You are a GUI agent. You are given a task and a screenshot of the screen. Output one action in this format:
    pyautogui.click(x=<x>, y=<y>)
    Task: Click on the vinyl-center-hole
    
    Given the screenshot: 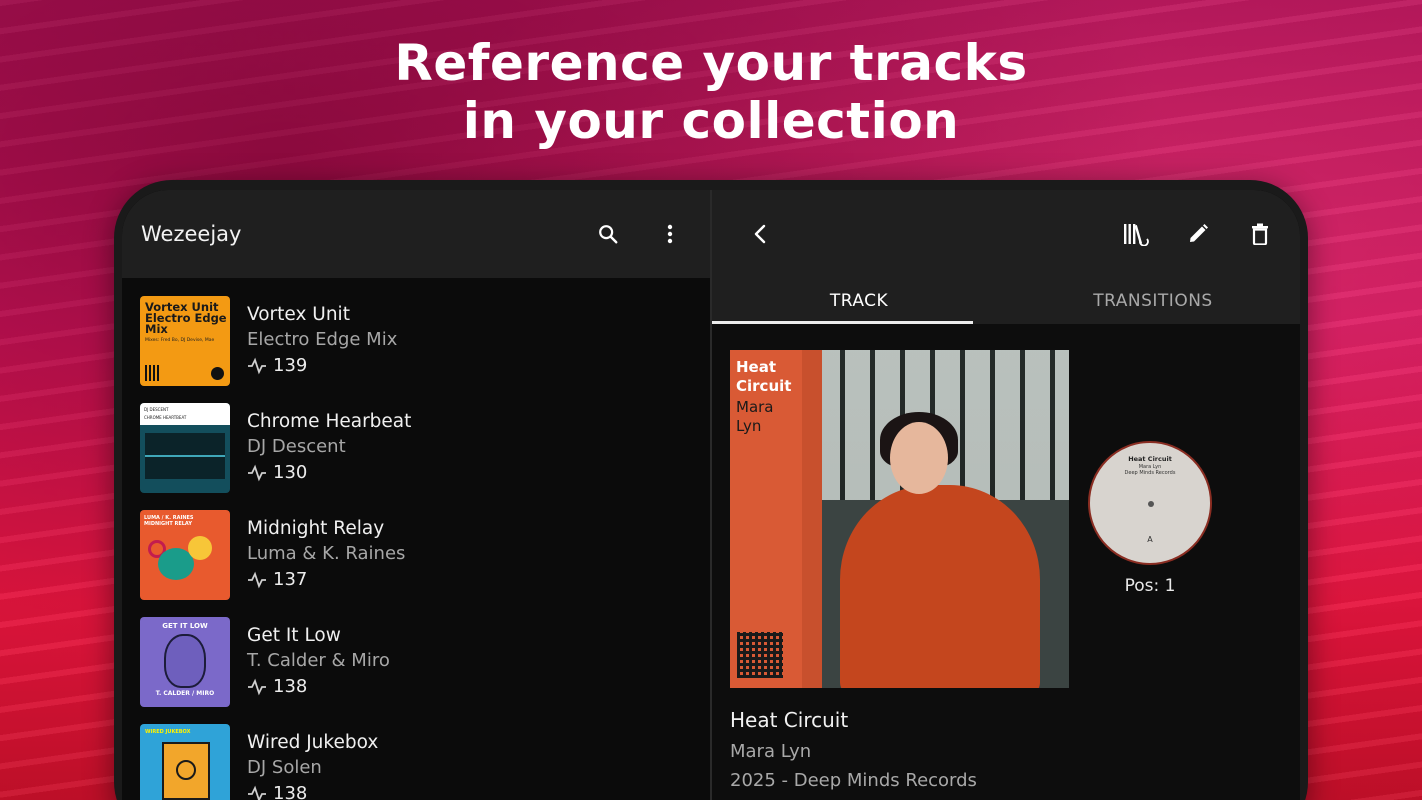 What is the action you would take?
    pyautogui.click(x=1151, y=504)
    